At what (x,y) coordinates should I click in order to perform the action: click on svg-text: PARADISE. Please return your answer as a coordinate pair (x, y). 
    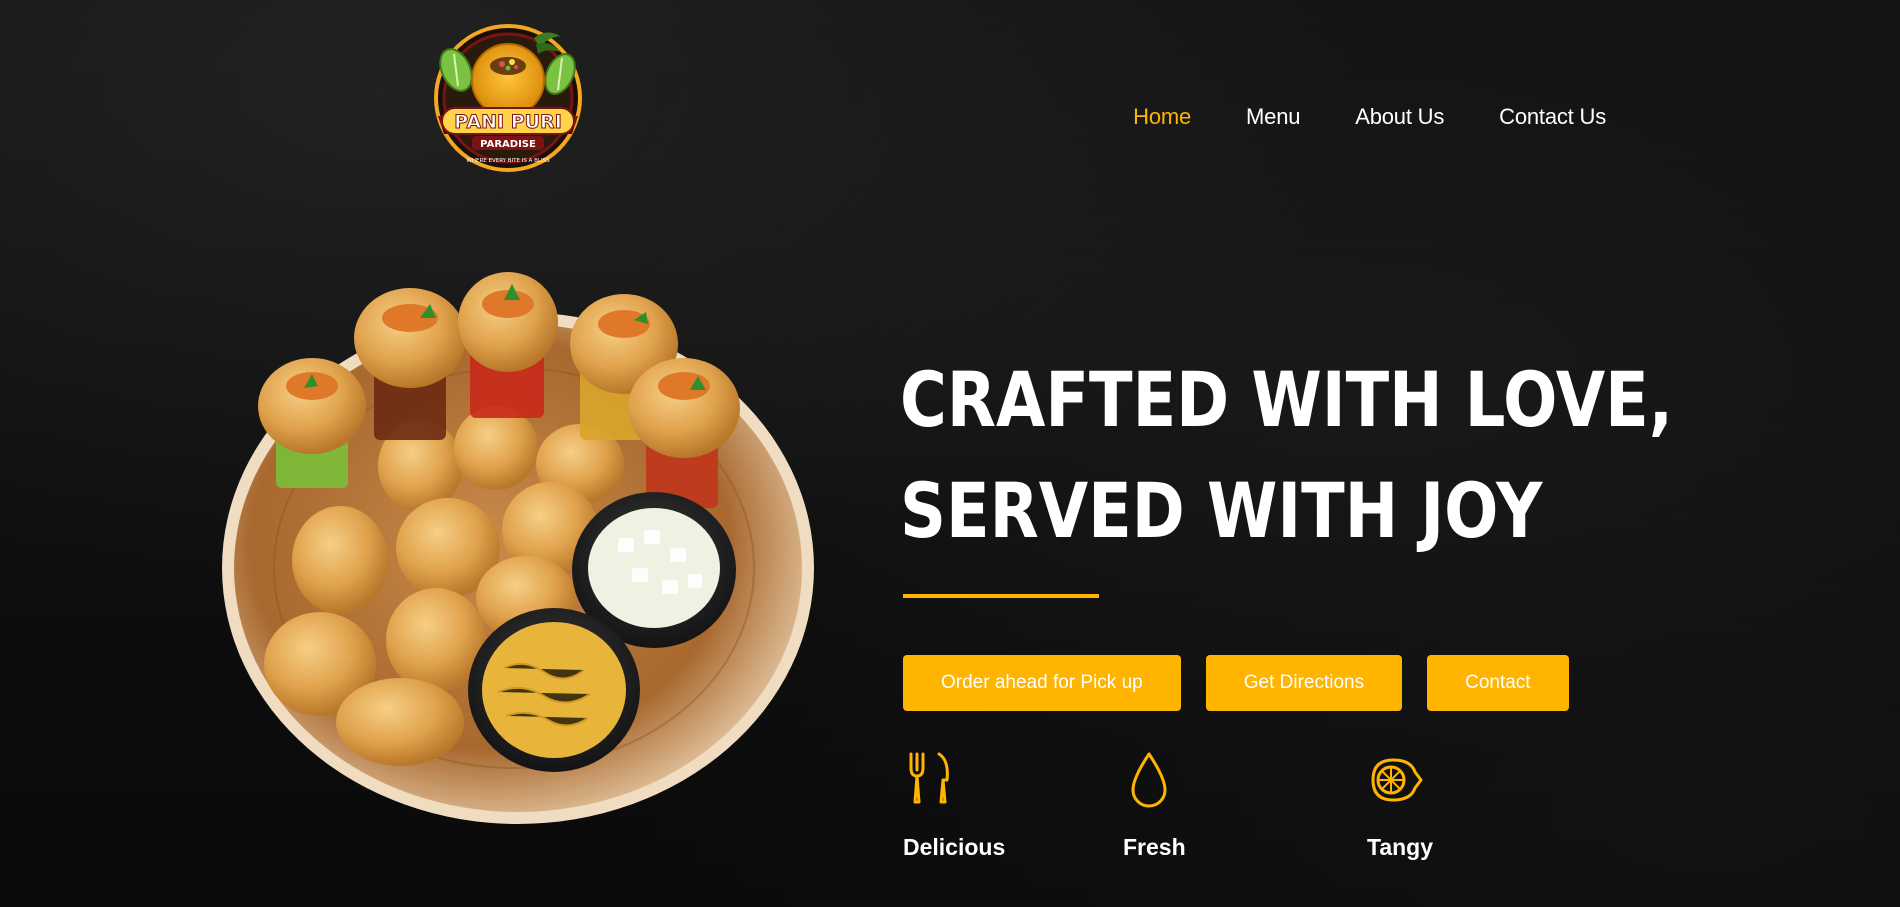
    Looking at the image, I should click on (508, 144).